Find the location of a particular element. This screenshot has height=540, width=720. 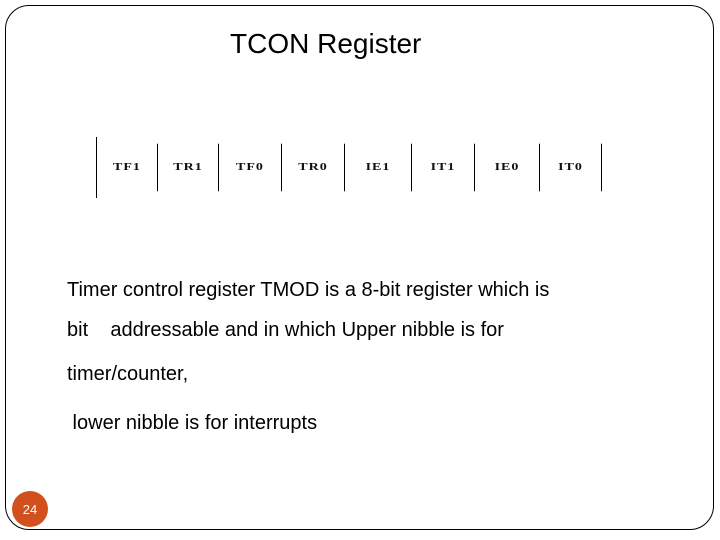

register-bit-tf0: TF0 is located at coordinates (250, 167).